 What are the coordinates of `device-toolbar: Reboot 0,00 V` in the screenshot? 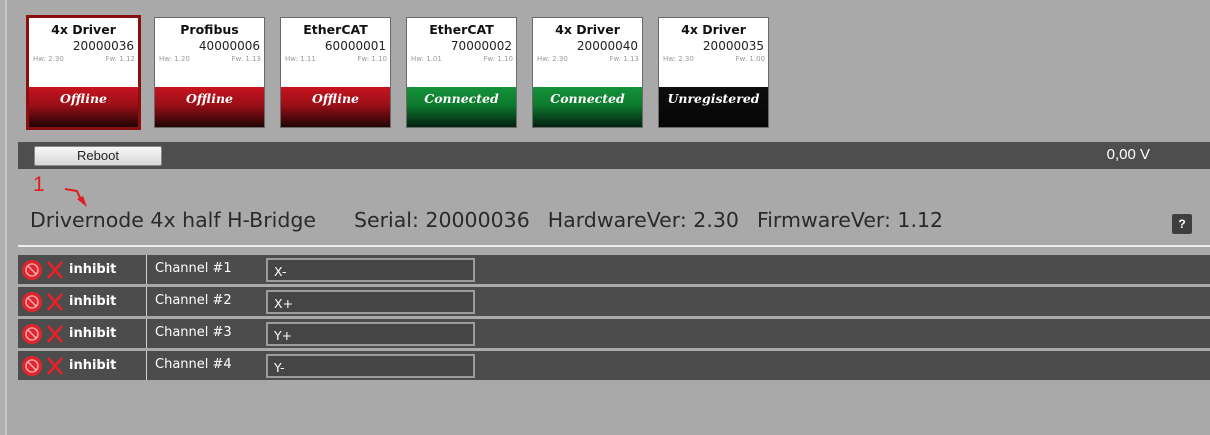 It's located at (614, 155).